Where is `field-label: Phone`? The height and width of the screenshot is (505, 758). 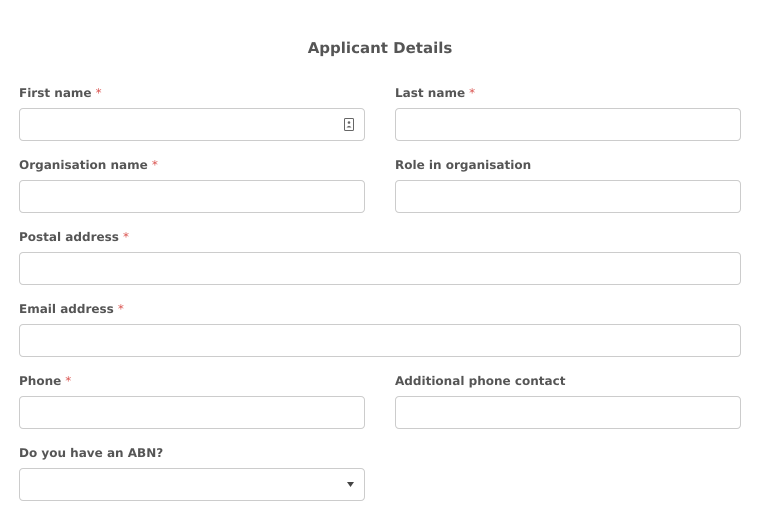 field-label: Phone is located at coordinates (40, 381).